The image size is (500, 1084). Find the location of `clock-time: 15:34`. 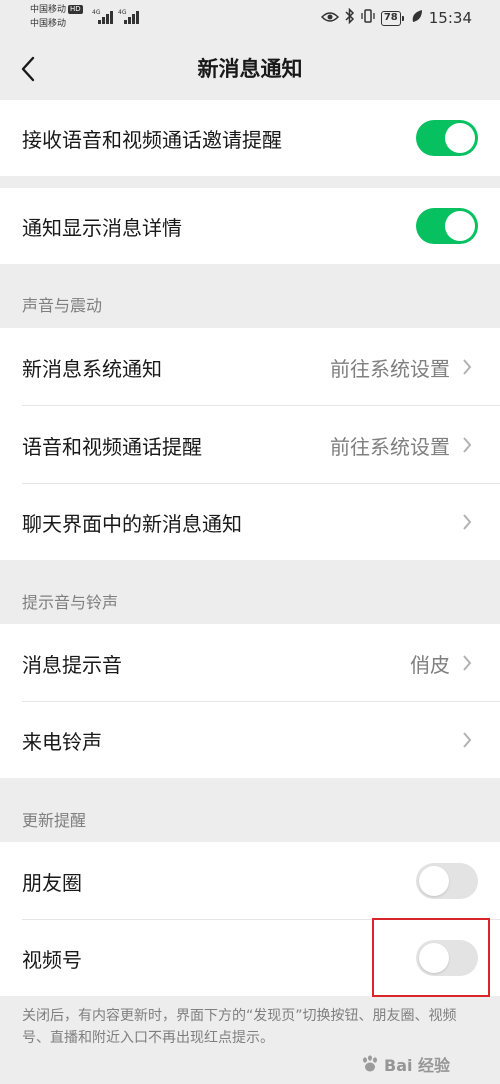

clock-time: 15:34 is located at coordinates (450, 18).